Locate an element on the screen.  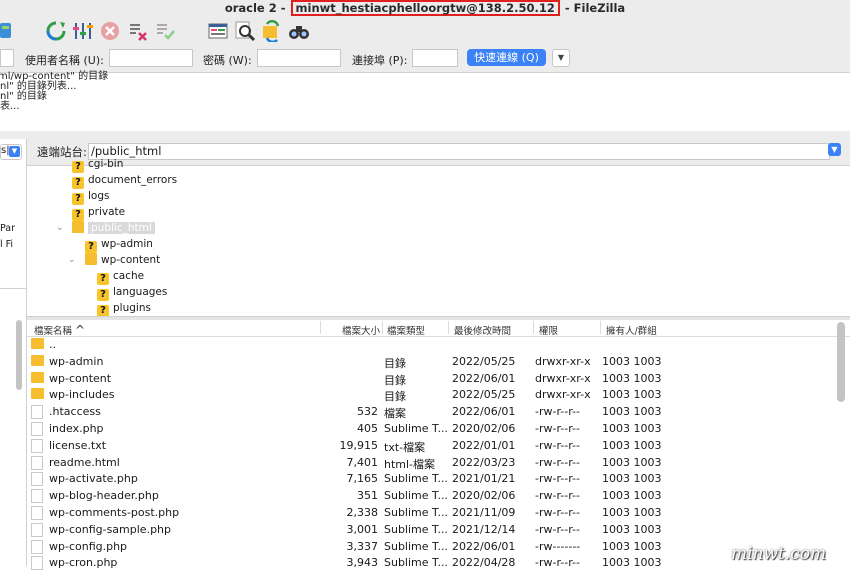
tree-node: wp-content is located at coordinates (122, 260).